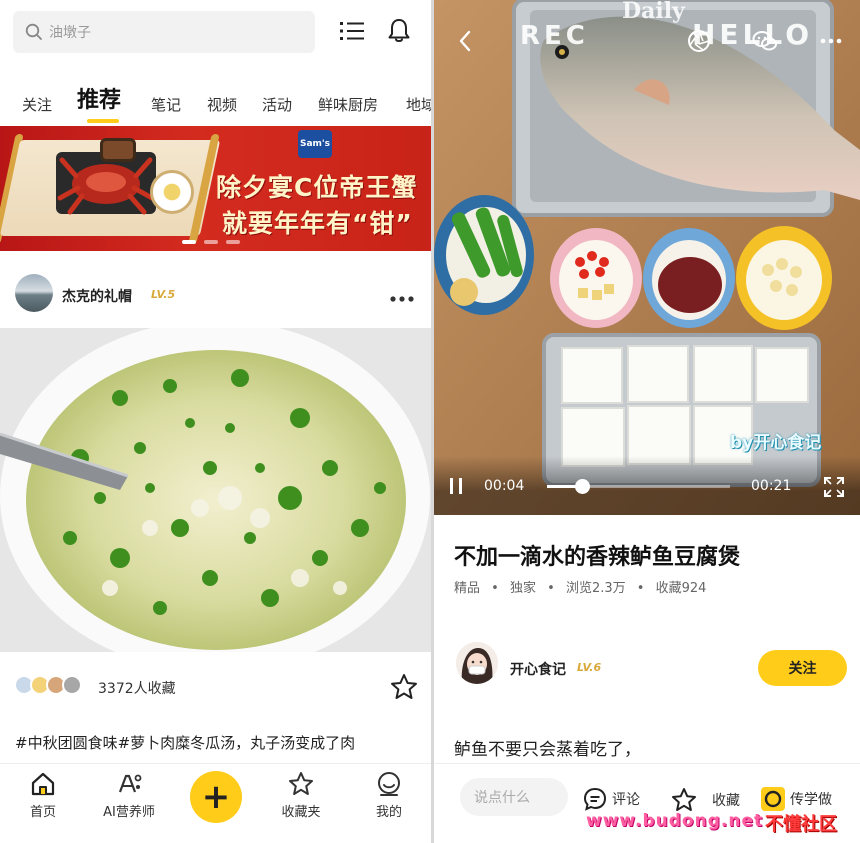 This screenshot has height=843, width=860. What do you see at coordinates (34, 293) in the screenshot?
I see `author-avatar` at bounding box center [34, 293].